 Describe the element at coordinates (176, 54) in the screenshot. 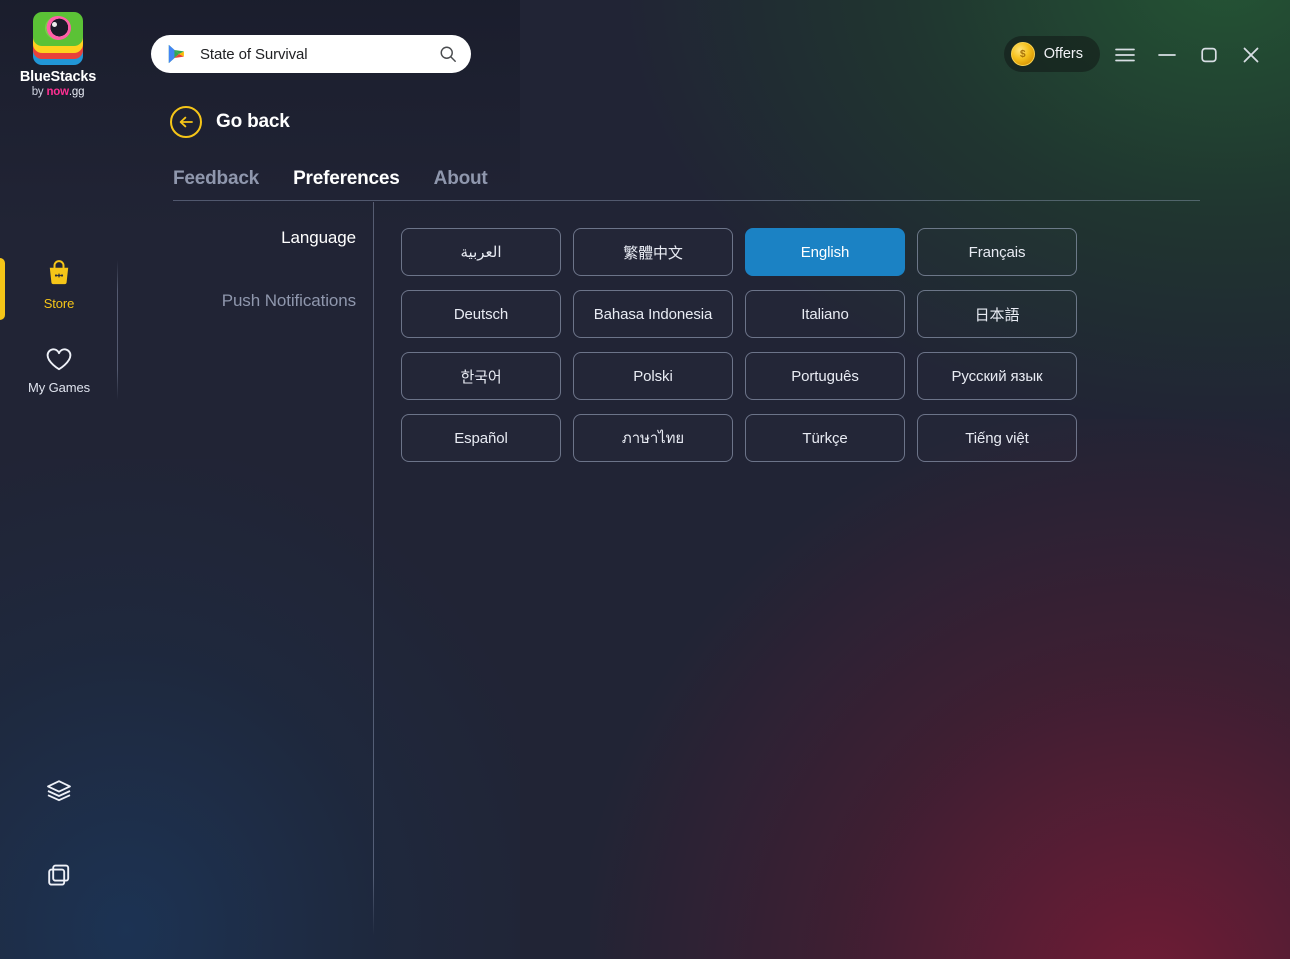

I see `google-play-icon` at that location.